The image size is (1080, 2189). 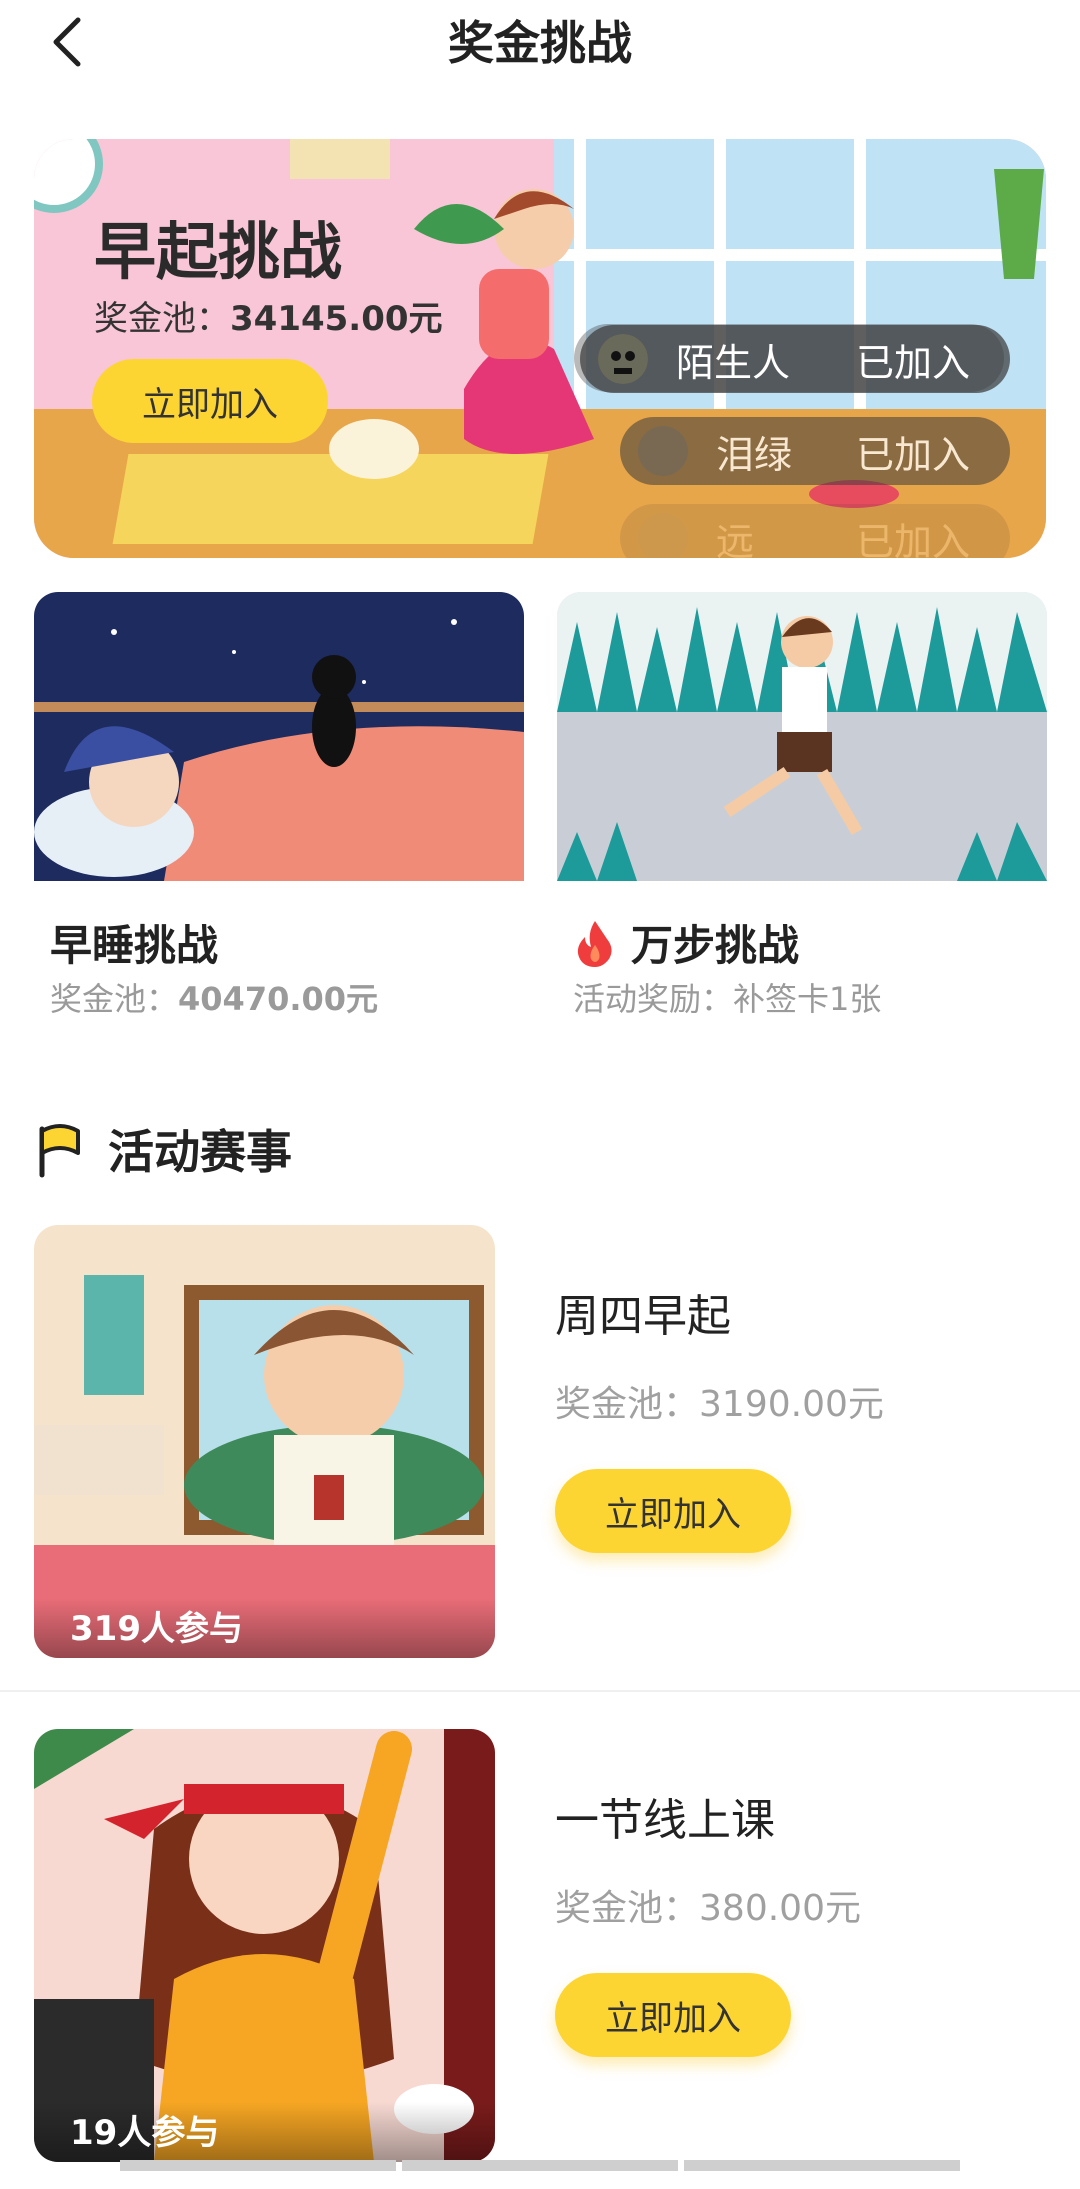 I want to click on event-pool: 奖金池：380.00元, so click(x=708, y=1908).